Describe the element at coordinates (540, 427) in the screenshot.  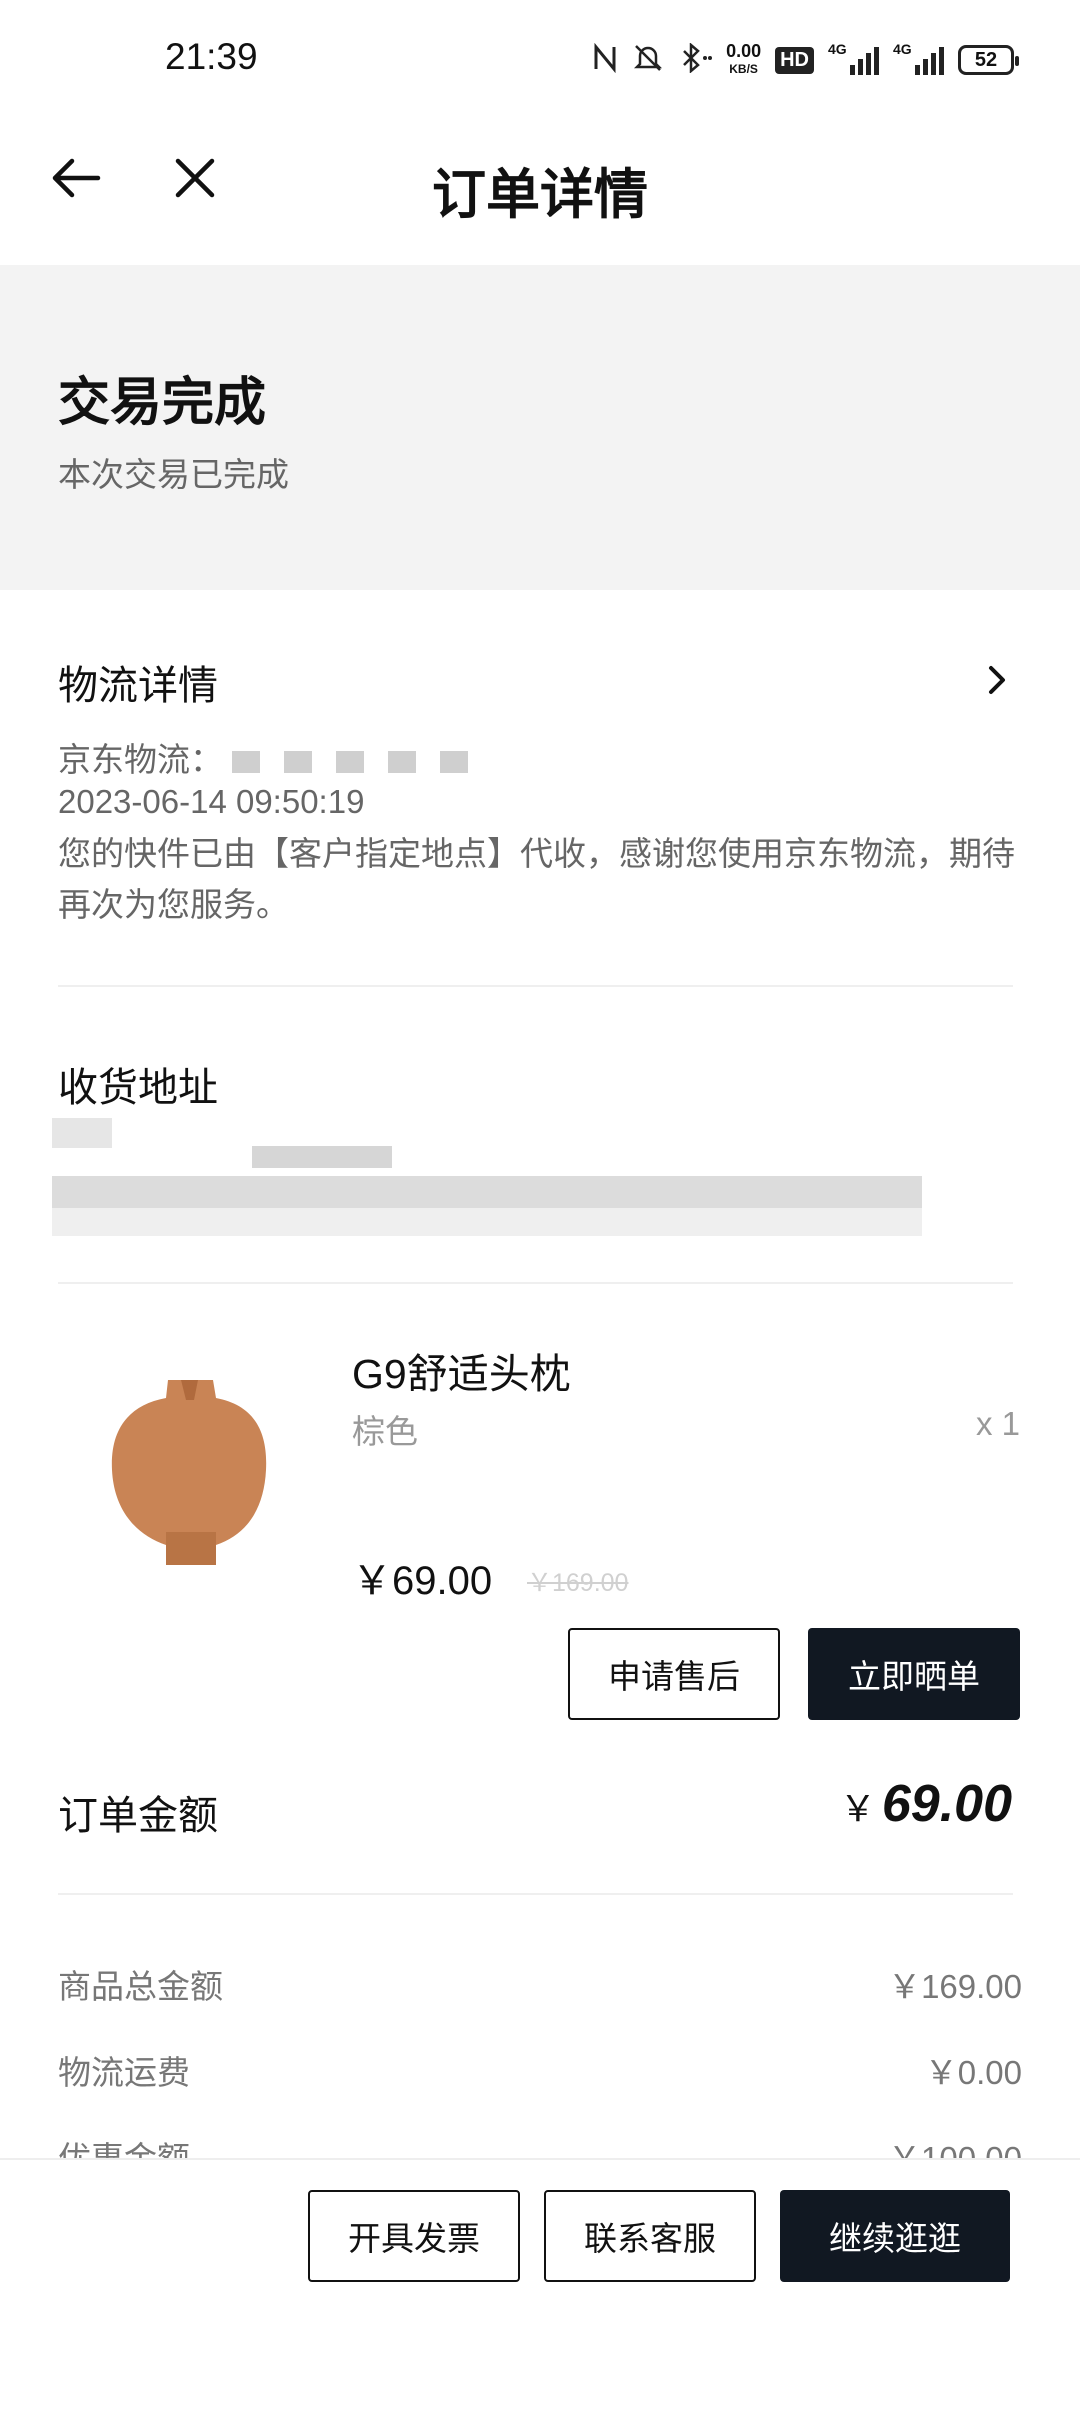
I see `order-status-banner: 交易完成 本次交易已完成` at that location.